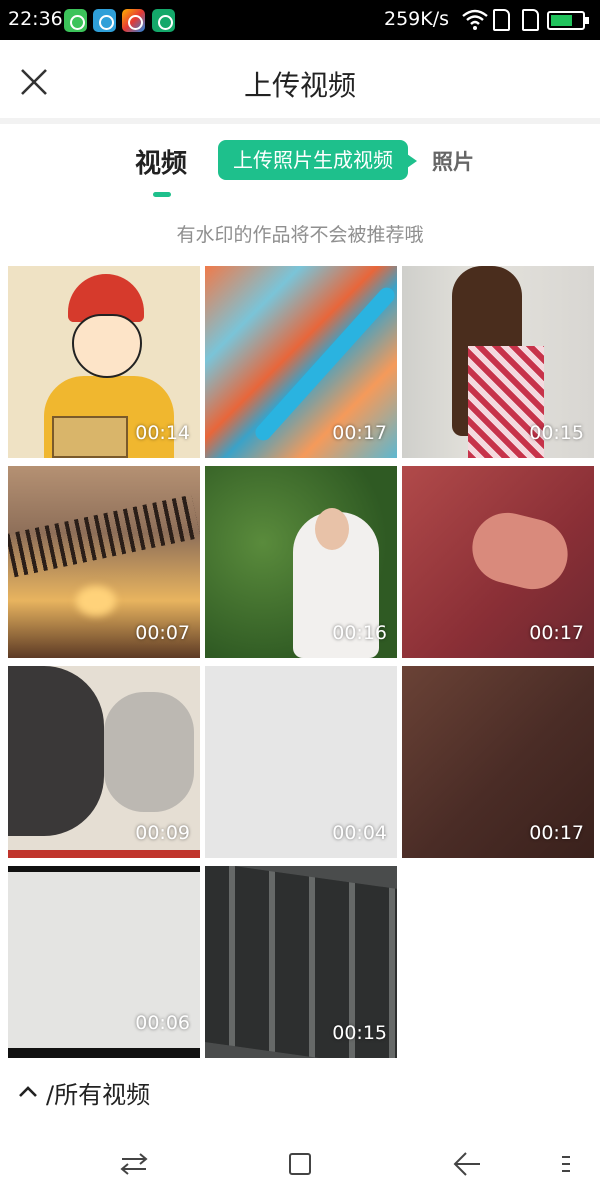 This screenshot has width=600, height=1200. I want to click on video-thumbnail: 00:16, so click(301, 562).